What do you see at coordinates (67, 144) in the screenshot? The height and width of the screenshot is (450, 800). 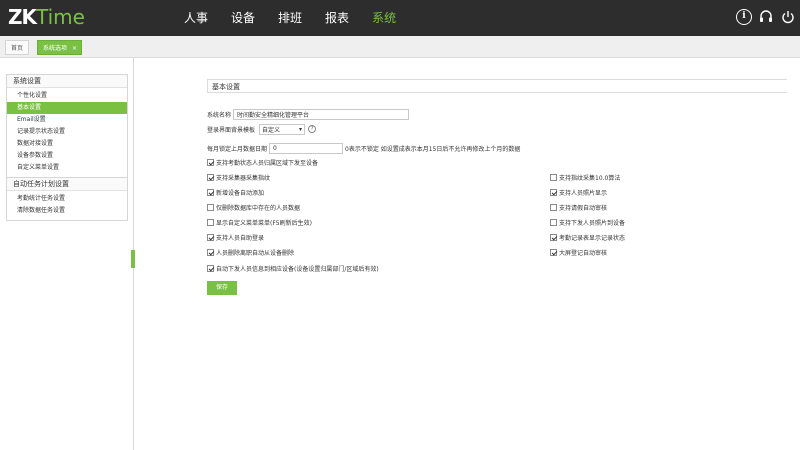 I see `sidebar-item: 数据对接设置` at bounding box center [67, 144].